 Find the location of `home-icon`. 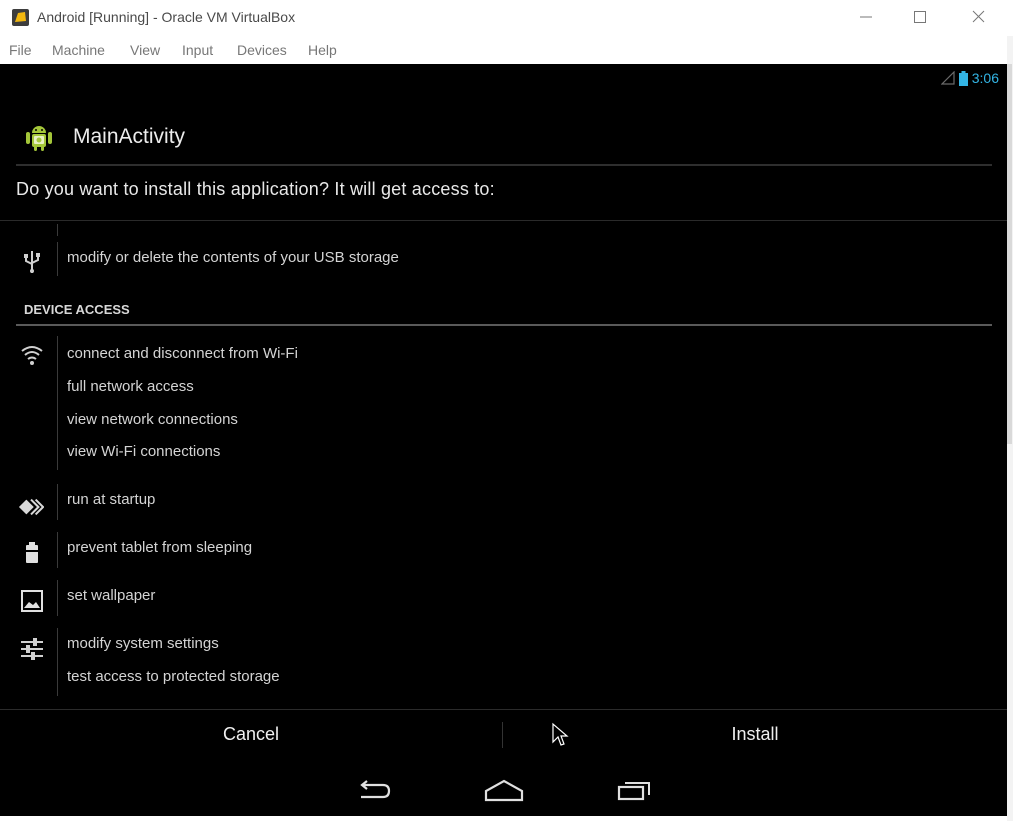

home-icon is located at coordinates (504, 790).